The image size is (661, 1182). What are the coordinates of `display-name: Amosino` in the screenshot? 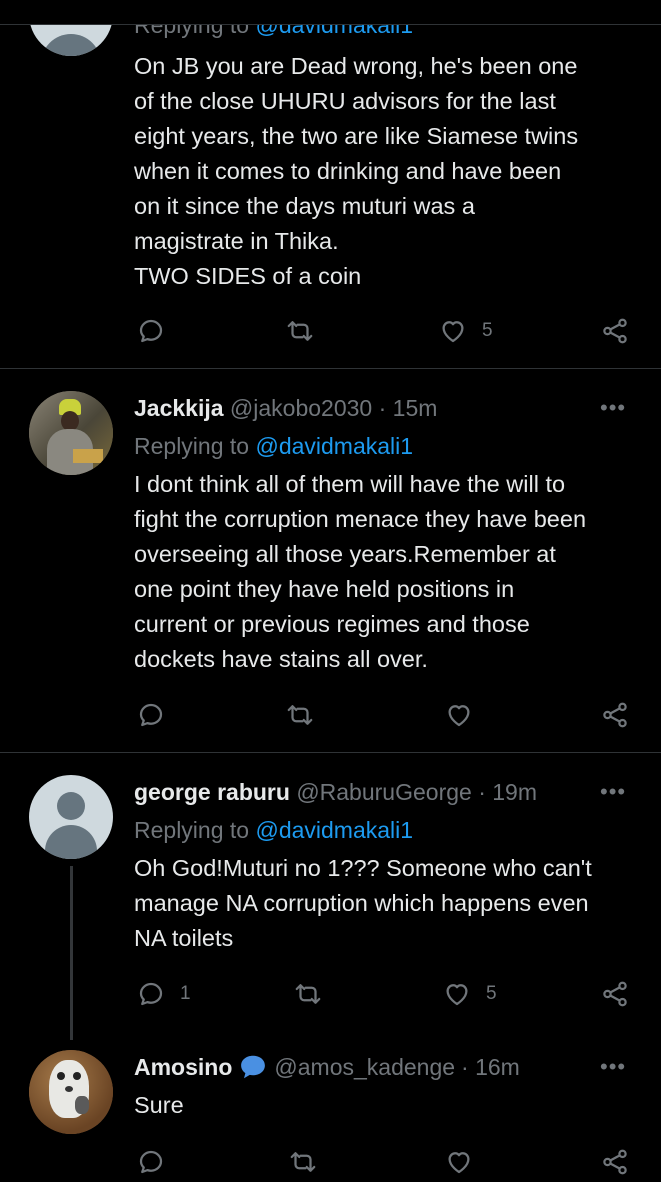 It's located at (183, 1067).